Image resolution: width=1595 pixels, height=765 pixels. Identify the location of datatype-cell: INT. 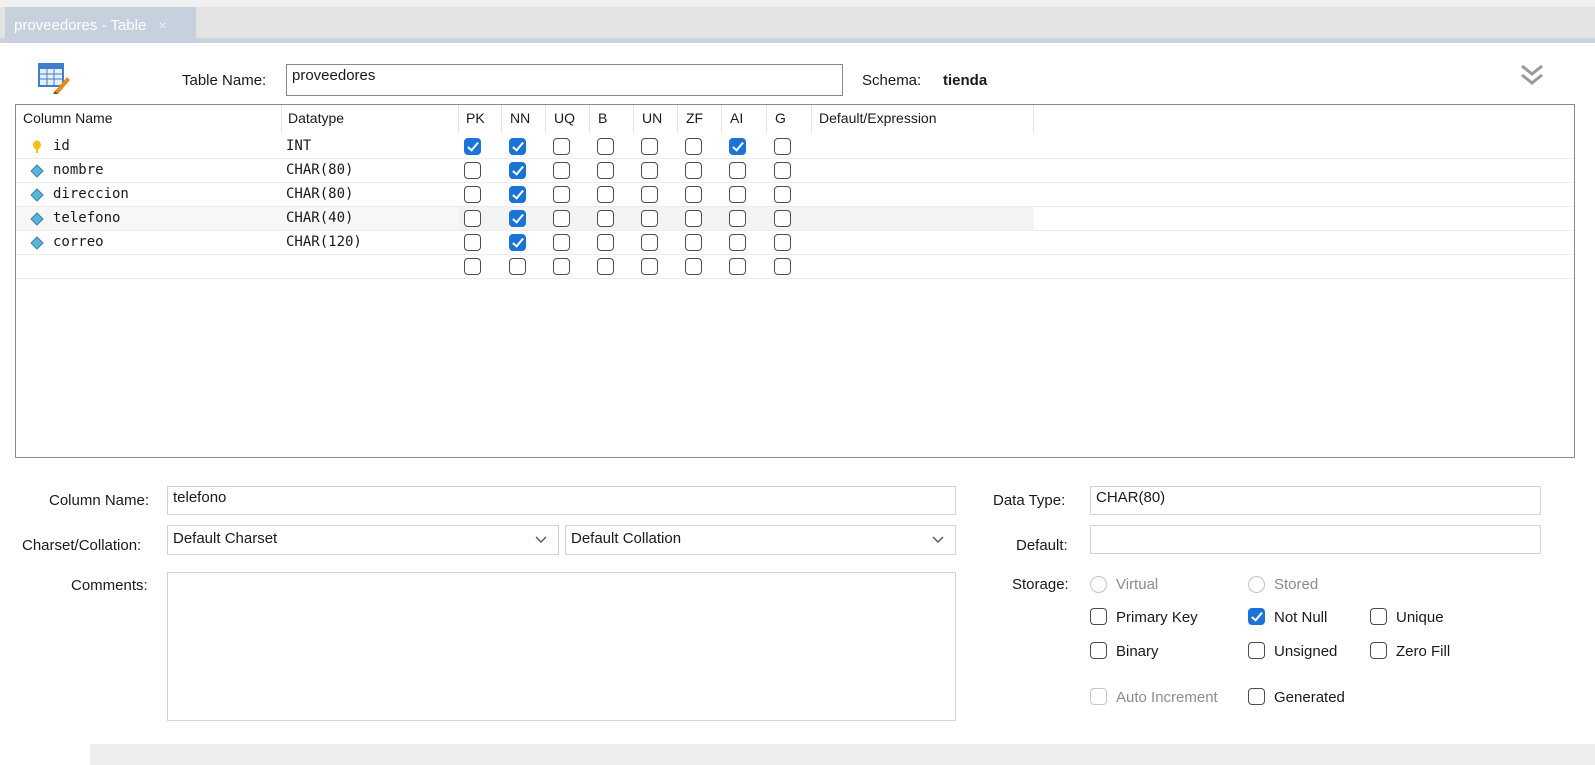
(298, 146).